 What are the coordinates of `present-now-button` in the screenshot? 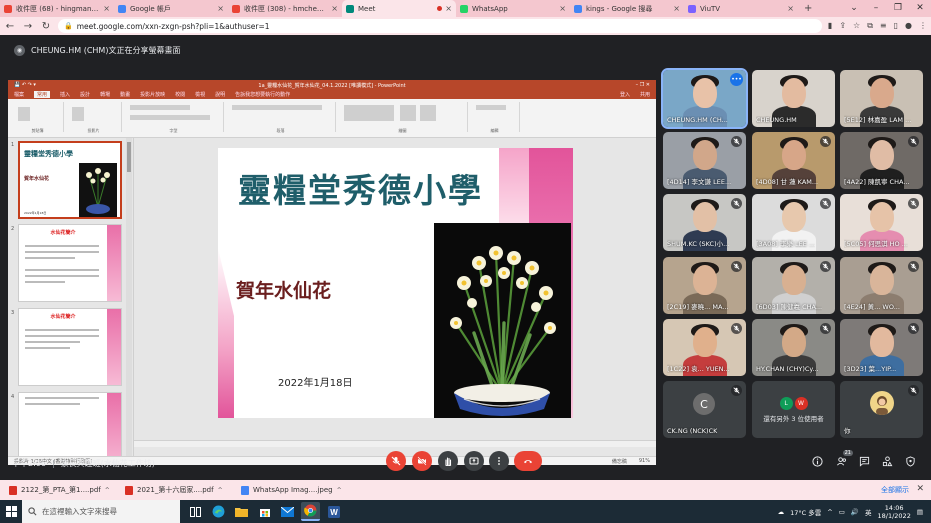 It's located at (474, 461).